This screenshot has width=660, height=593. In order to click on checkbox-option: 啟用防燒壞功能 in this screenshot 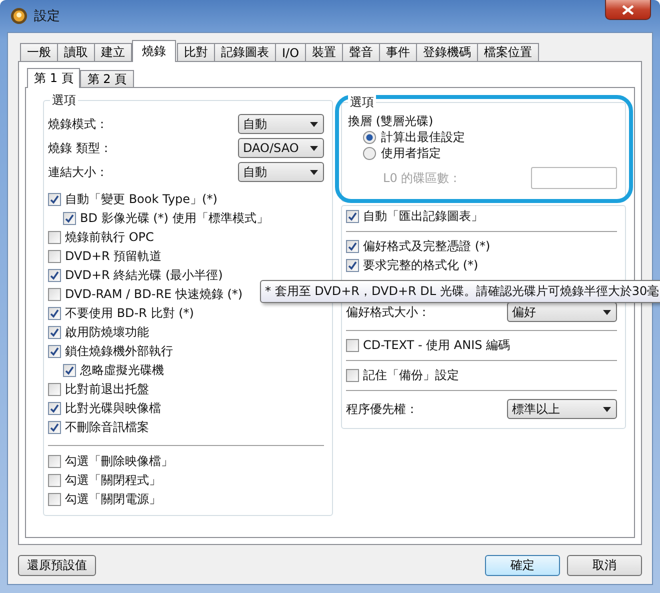, I will do `click(186, 332)`.